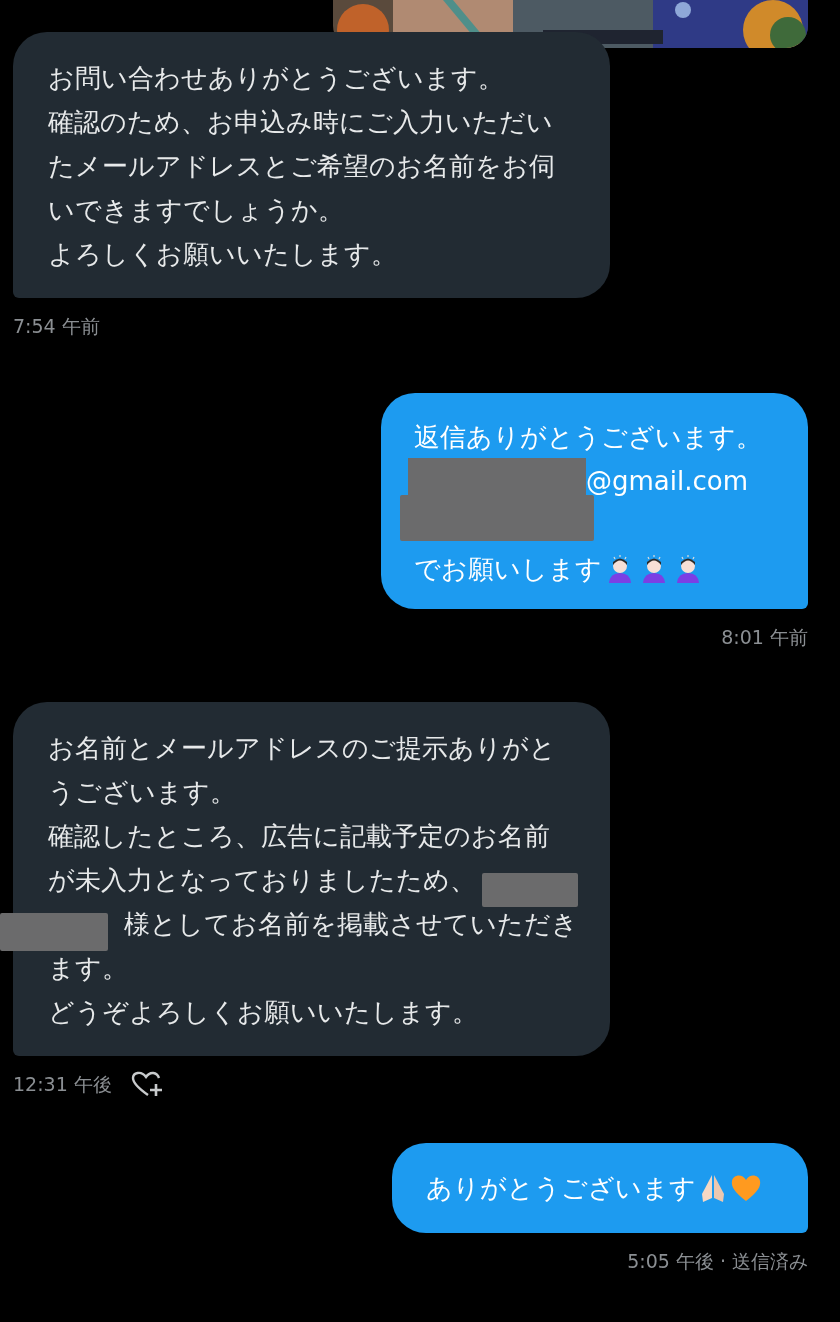 The width and height of the screenshot is (840, 1322). I want to click on message-text: お名前とメールアドレスのご提示ありがと, so click(302, 748).